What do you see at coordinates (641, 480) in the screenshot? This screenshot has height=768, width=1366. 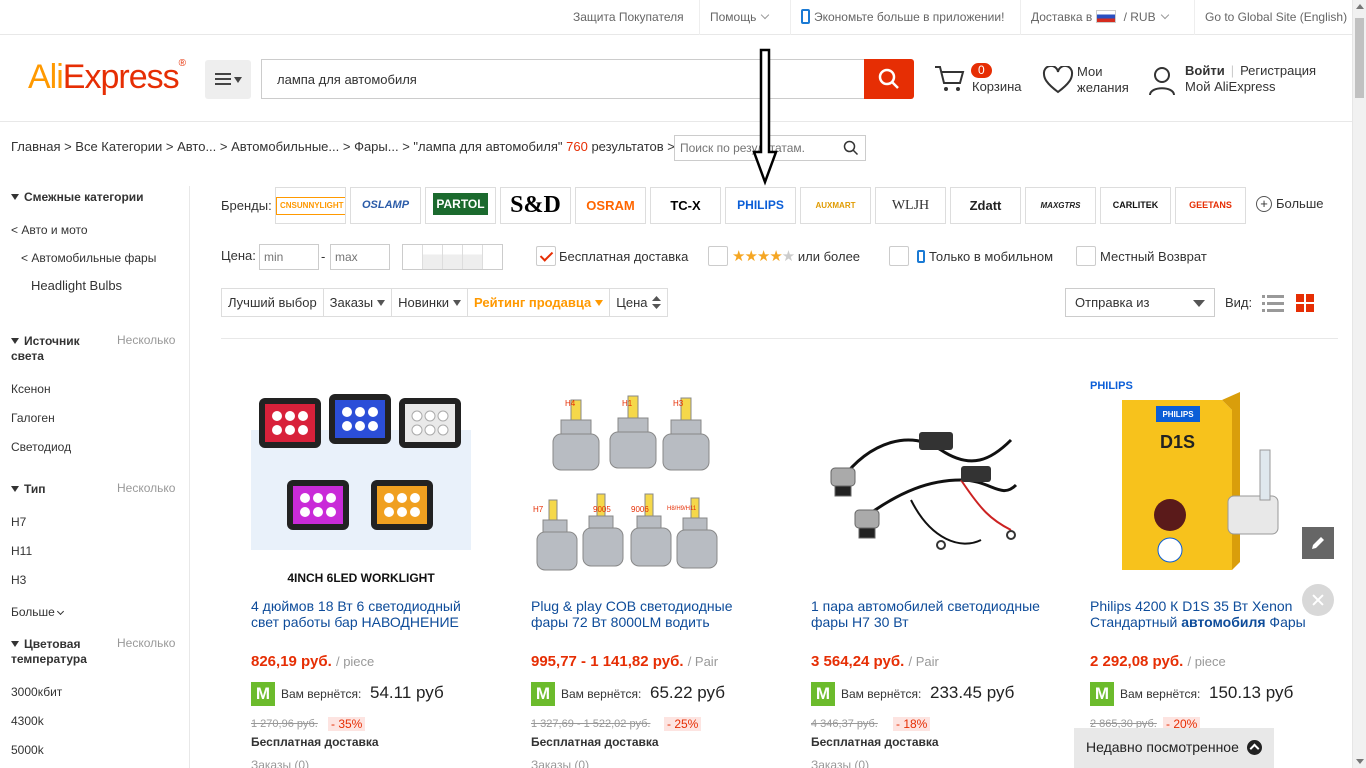 I see `product-image: H4 H1 H3 H7 9005 9006 H8/H9/H11` at bounding box center [641, 480].